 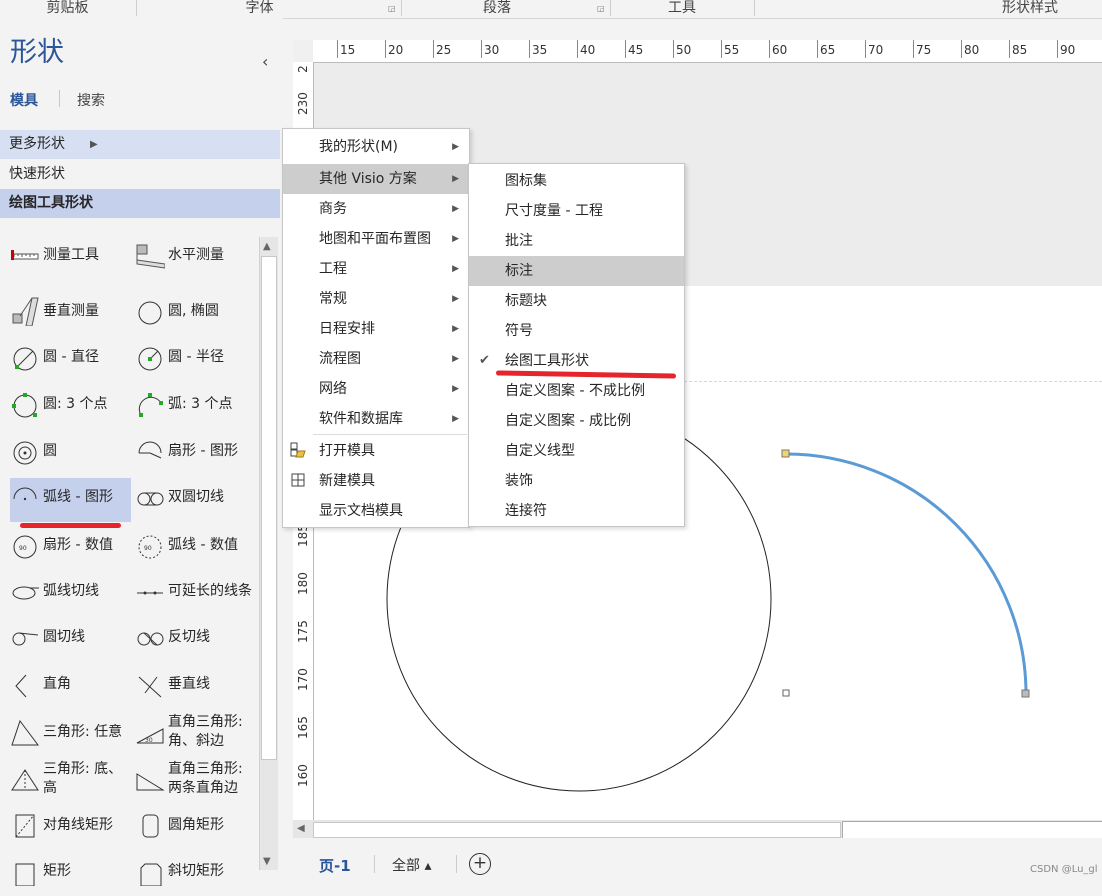 I want to click on menu-item-flowchart: 流程图 ▶, so click(x=376, y=359).